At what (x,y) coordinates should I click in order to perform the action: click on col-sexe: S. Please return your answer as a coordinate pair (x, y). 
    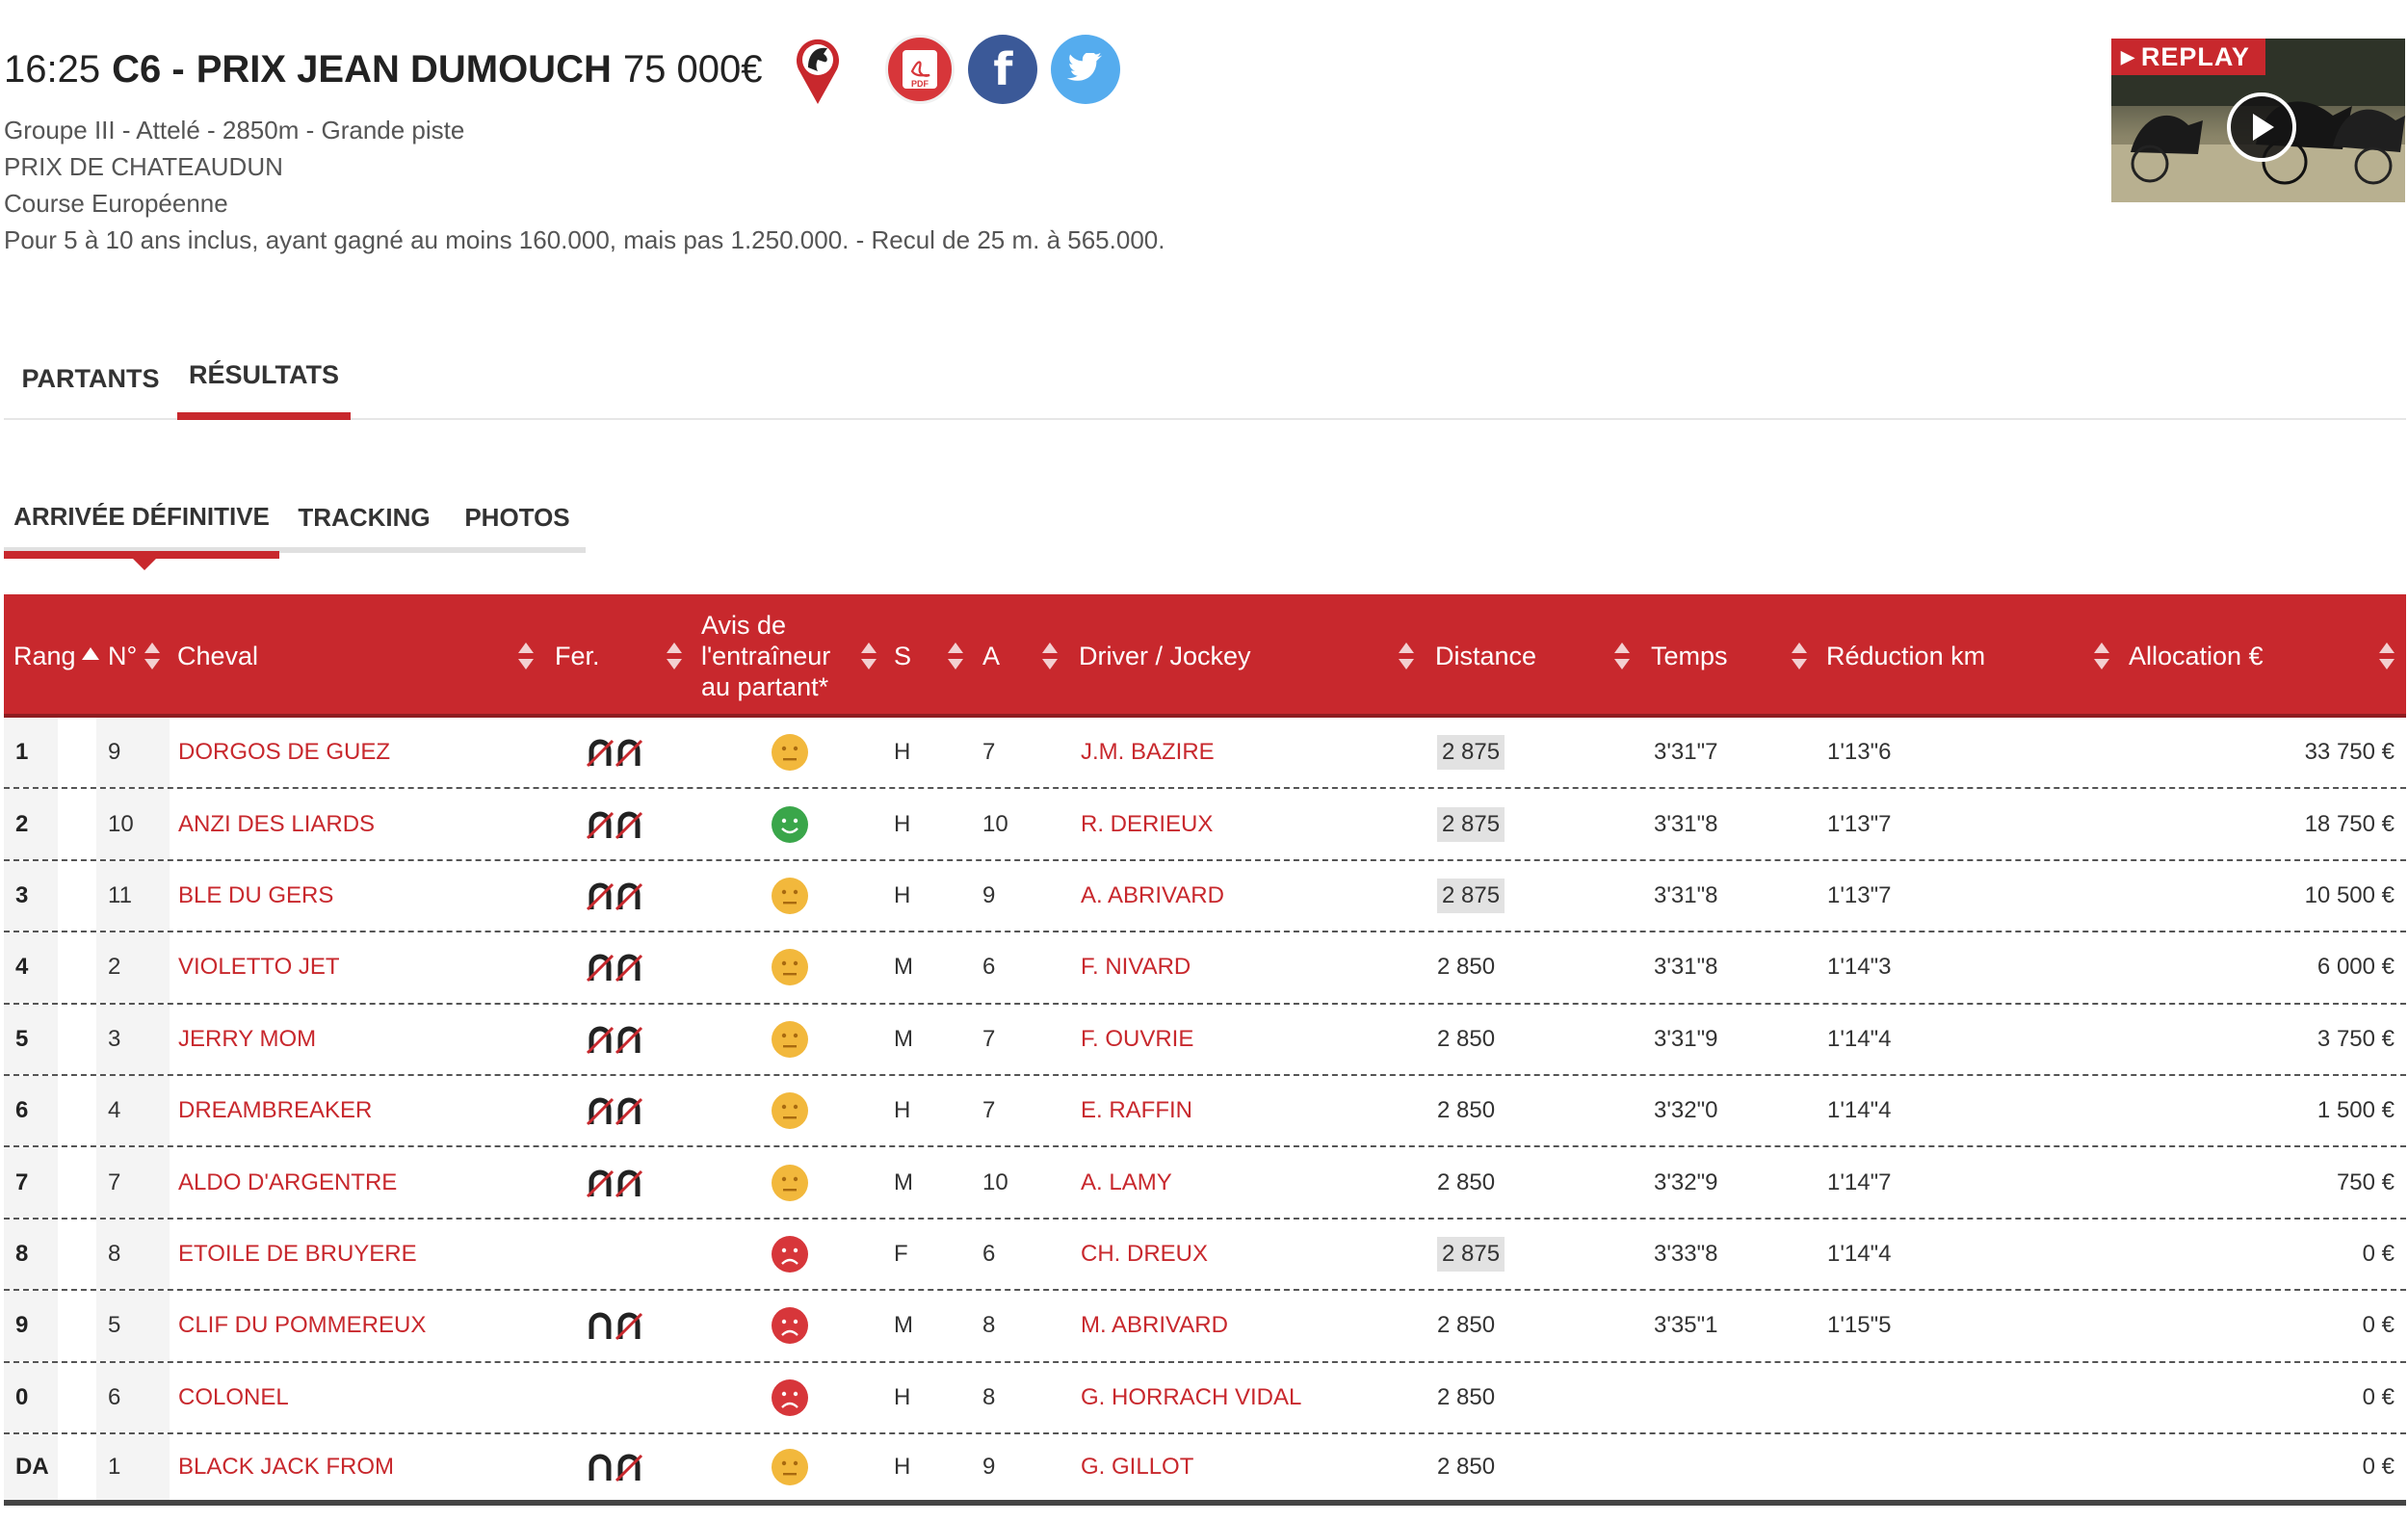
    Looking at the image, I should click on (902, 656).